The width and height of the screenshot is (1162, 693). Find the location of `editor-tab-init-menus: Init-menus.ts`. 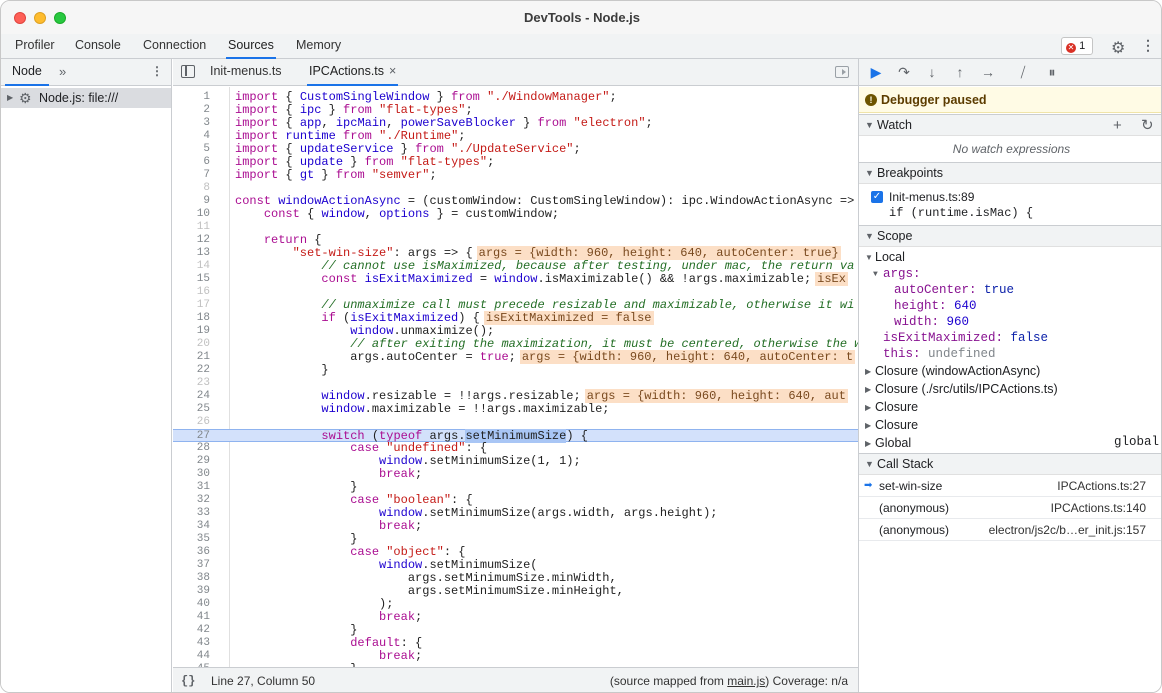

editor-tab-init-menus: Init-menus.ts is located at coordinates (246, 72).